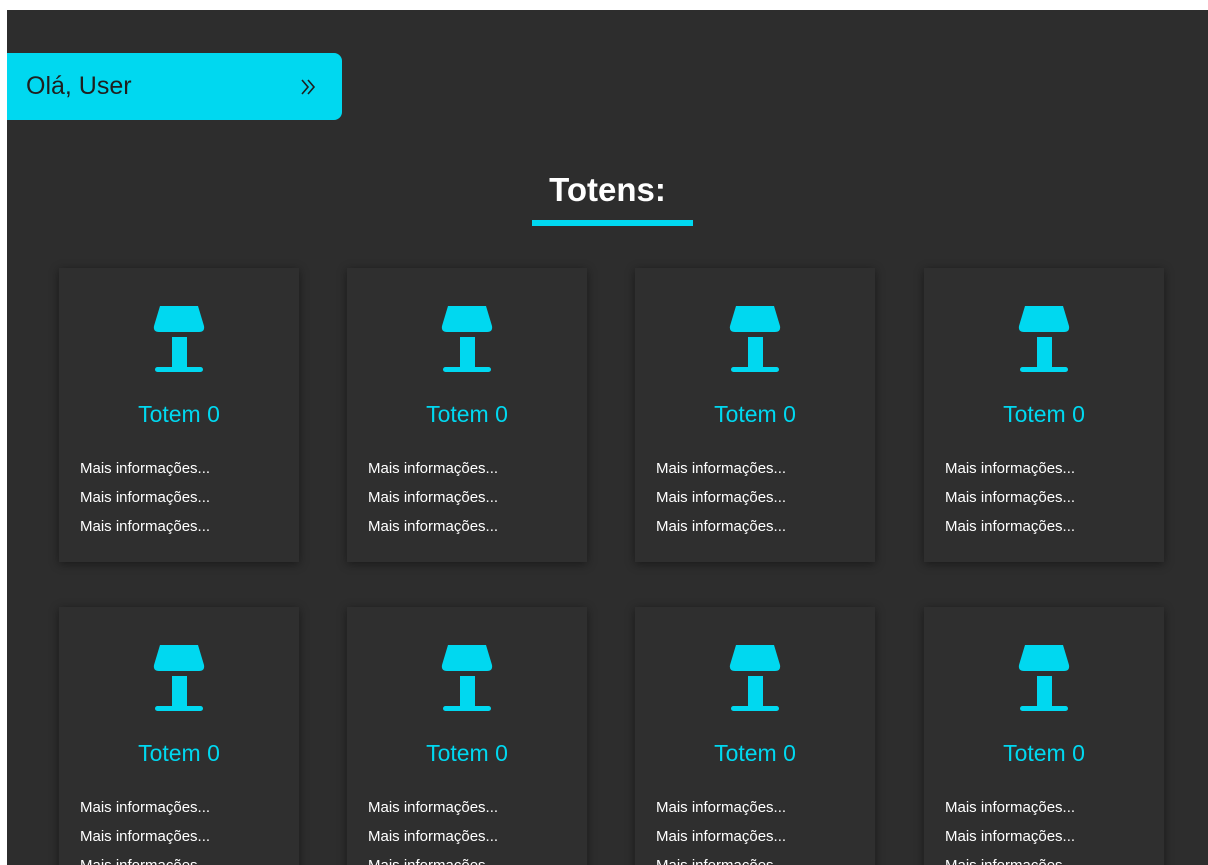 Image resolution: width=1208 pixels, height=865 pixels. I want to click on page-title: Totens:, so click(607, 189).